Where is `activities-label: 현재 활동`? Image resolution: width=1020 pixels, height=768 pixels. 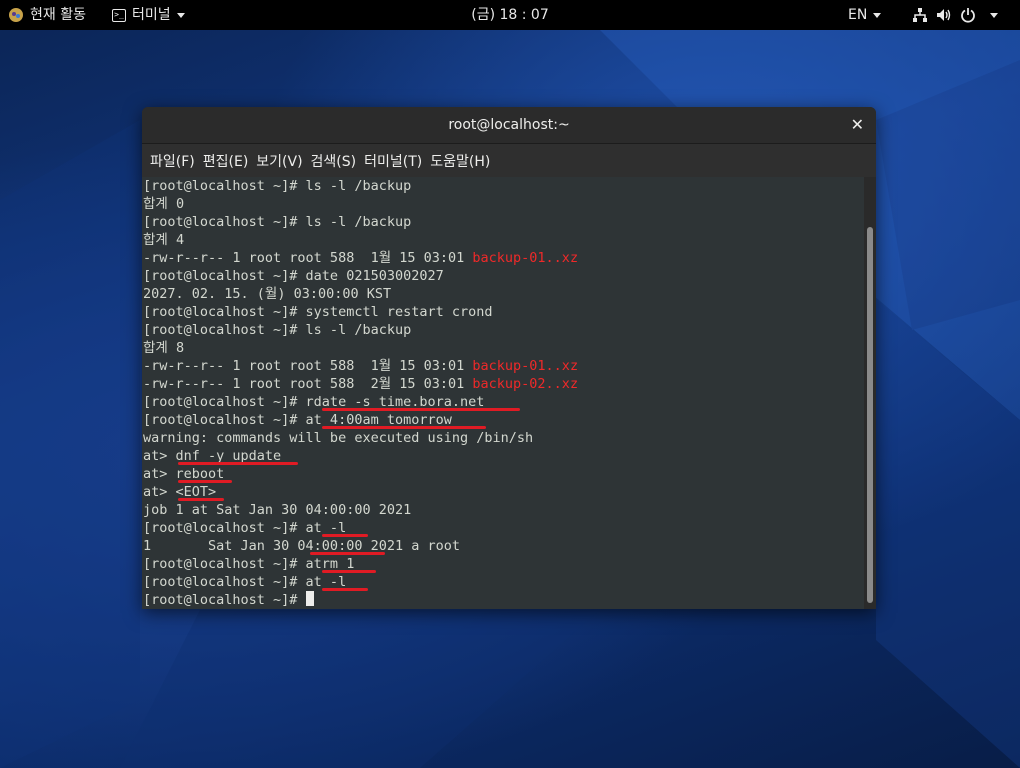
activities-label: 현재 활동 is located at coordinates (58, 15).